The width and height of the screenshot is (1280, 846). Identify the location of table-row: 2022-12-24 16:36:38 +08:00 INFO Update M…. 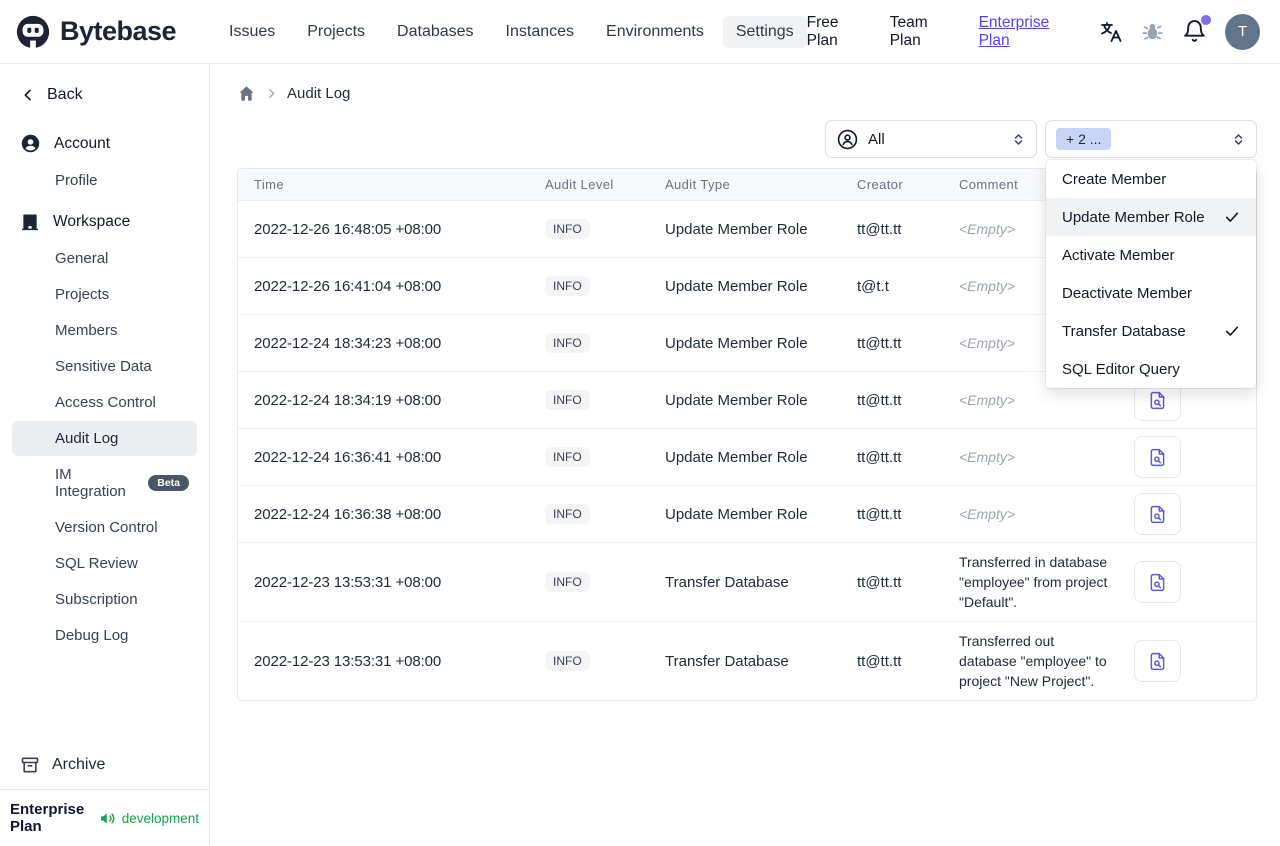
(747, 514).